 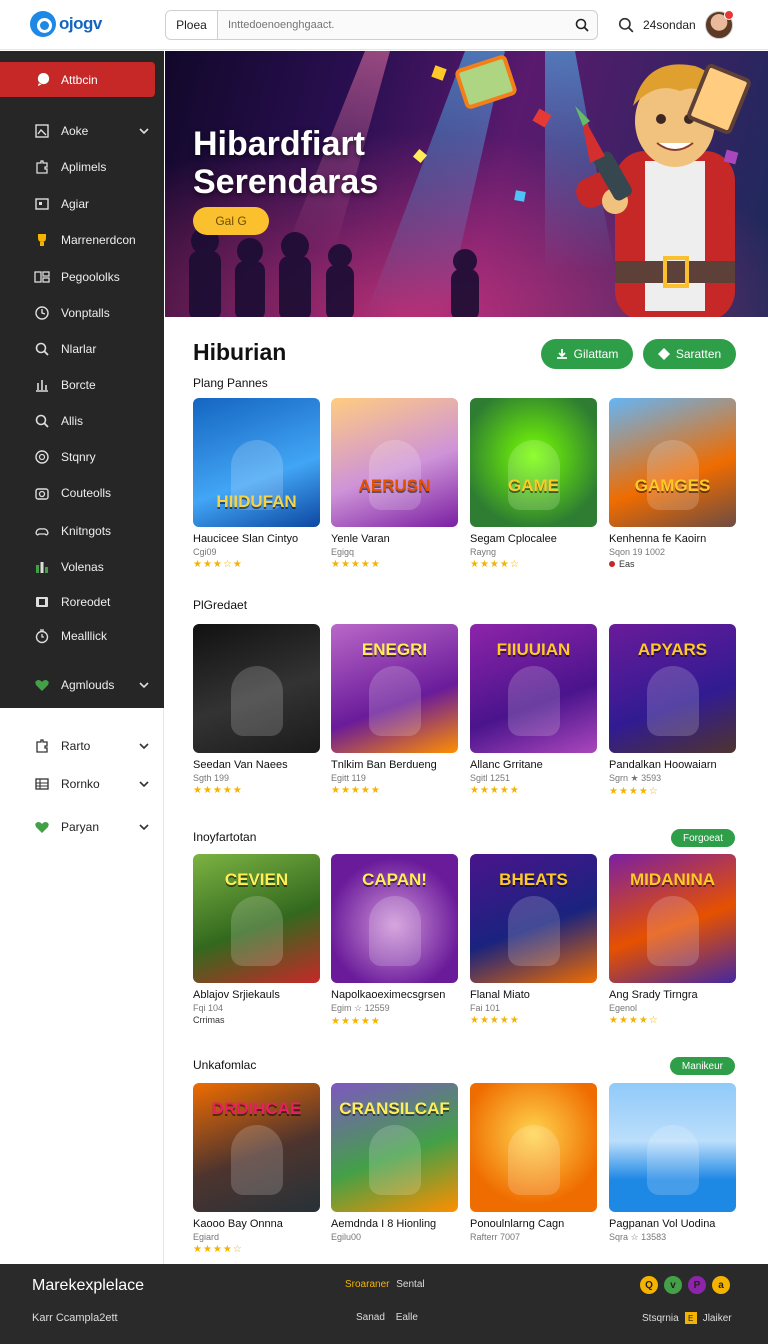 What do you see at coordinates (392, 25) in the screenshot?
I see `search-input` at bounding box center [392, 25].